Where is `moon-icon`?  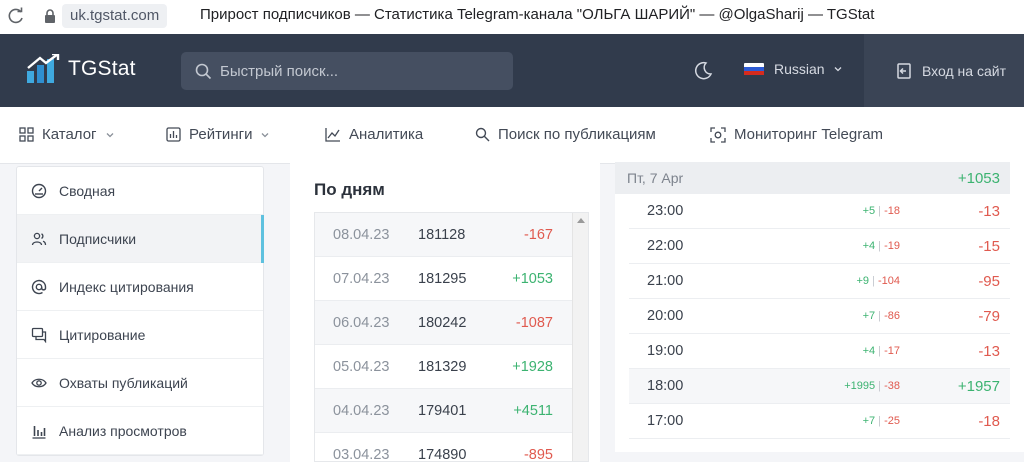 moon-icon is located at coordinates (703, 71).